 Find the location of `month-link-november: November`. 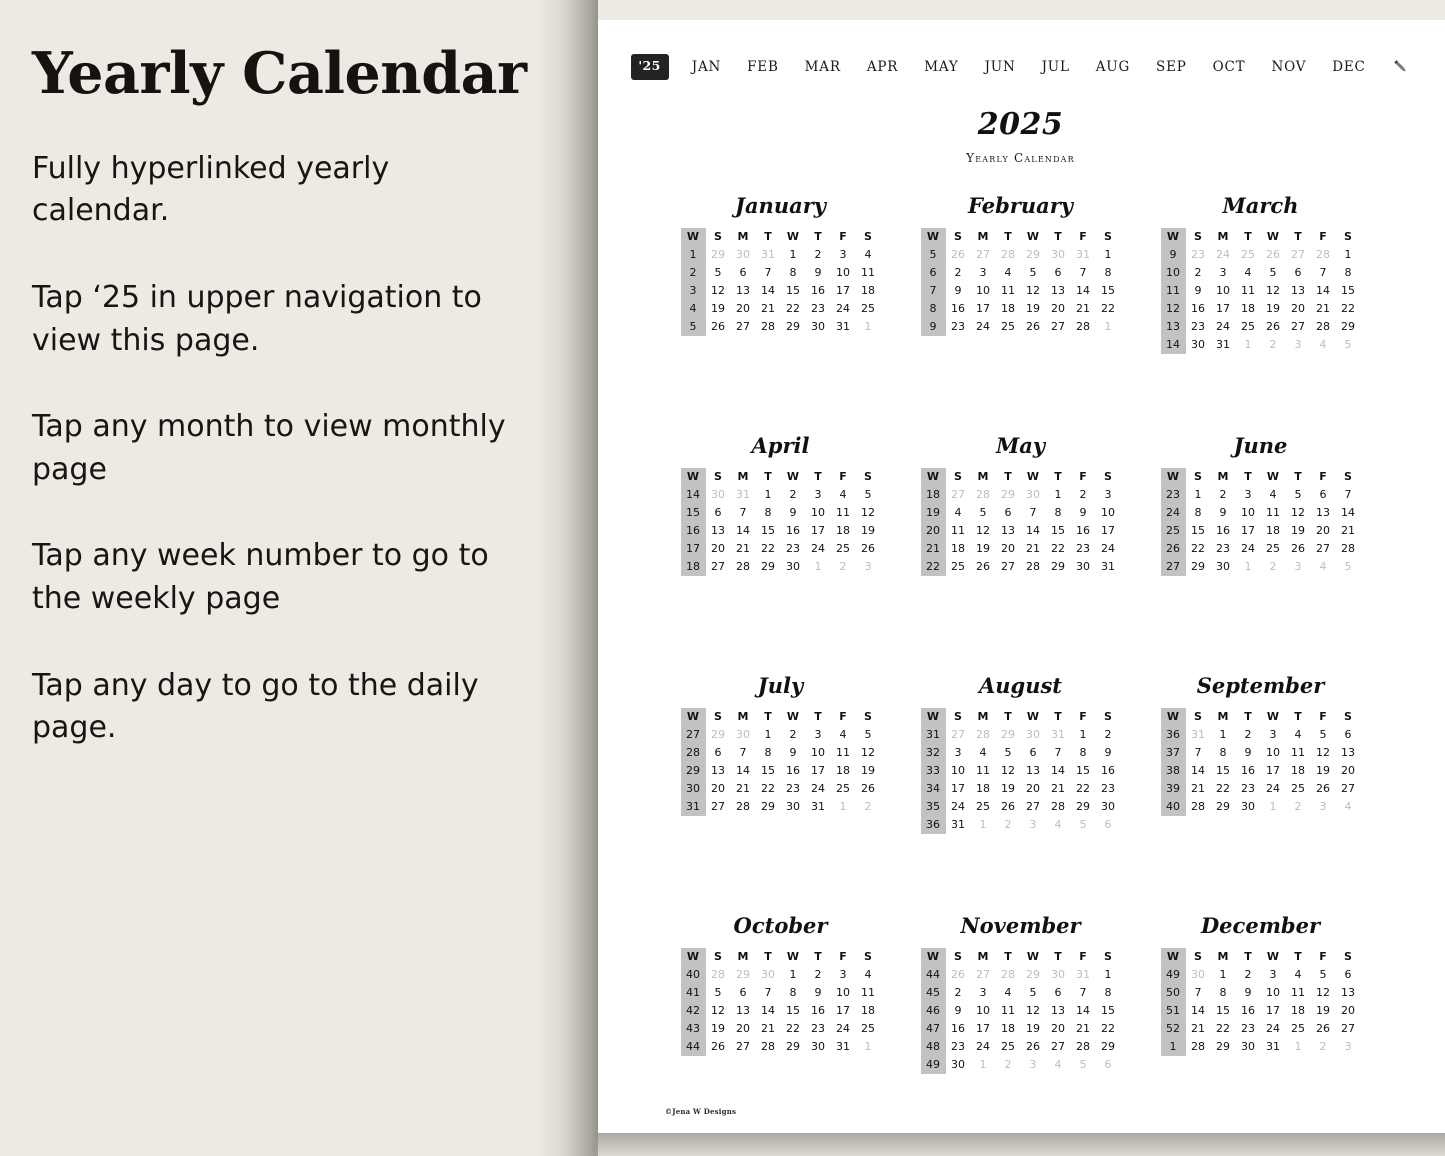

month-link-november: November is located at coordinates (1021, 925).